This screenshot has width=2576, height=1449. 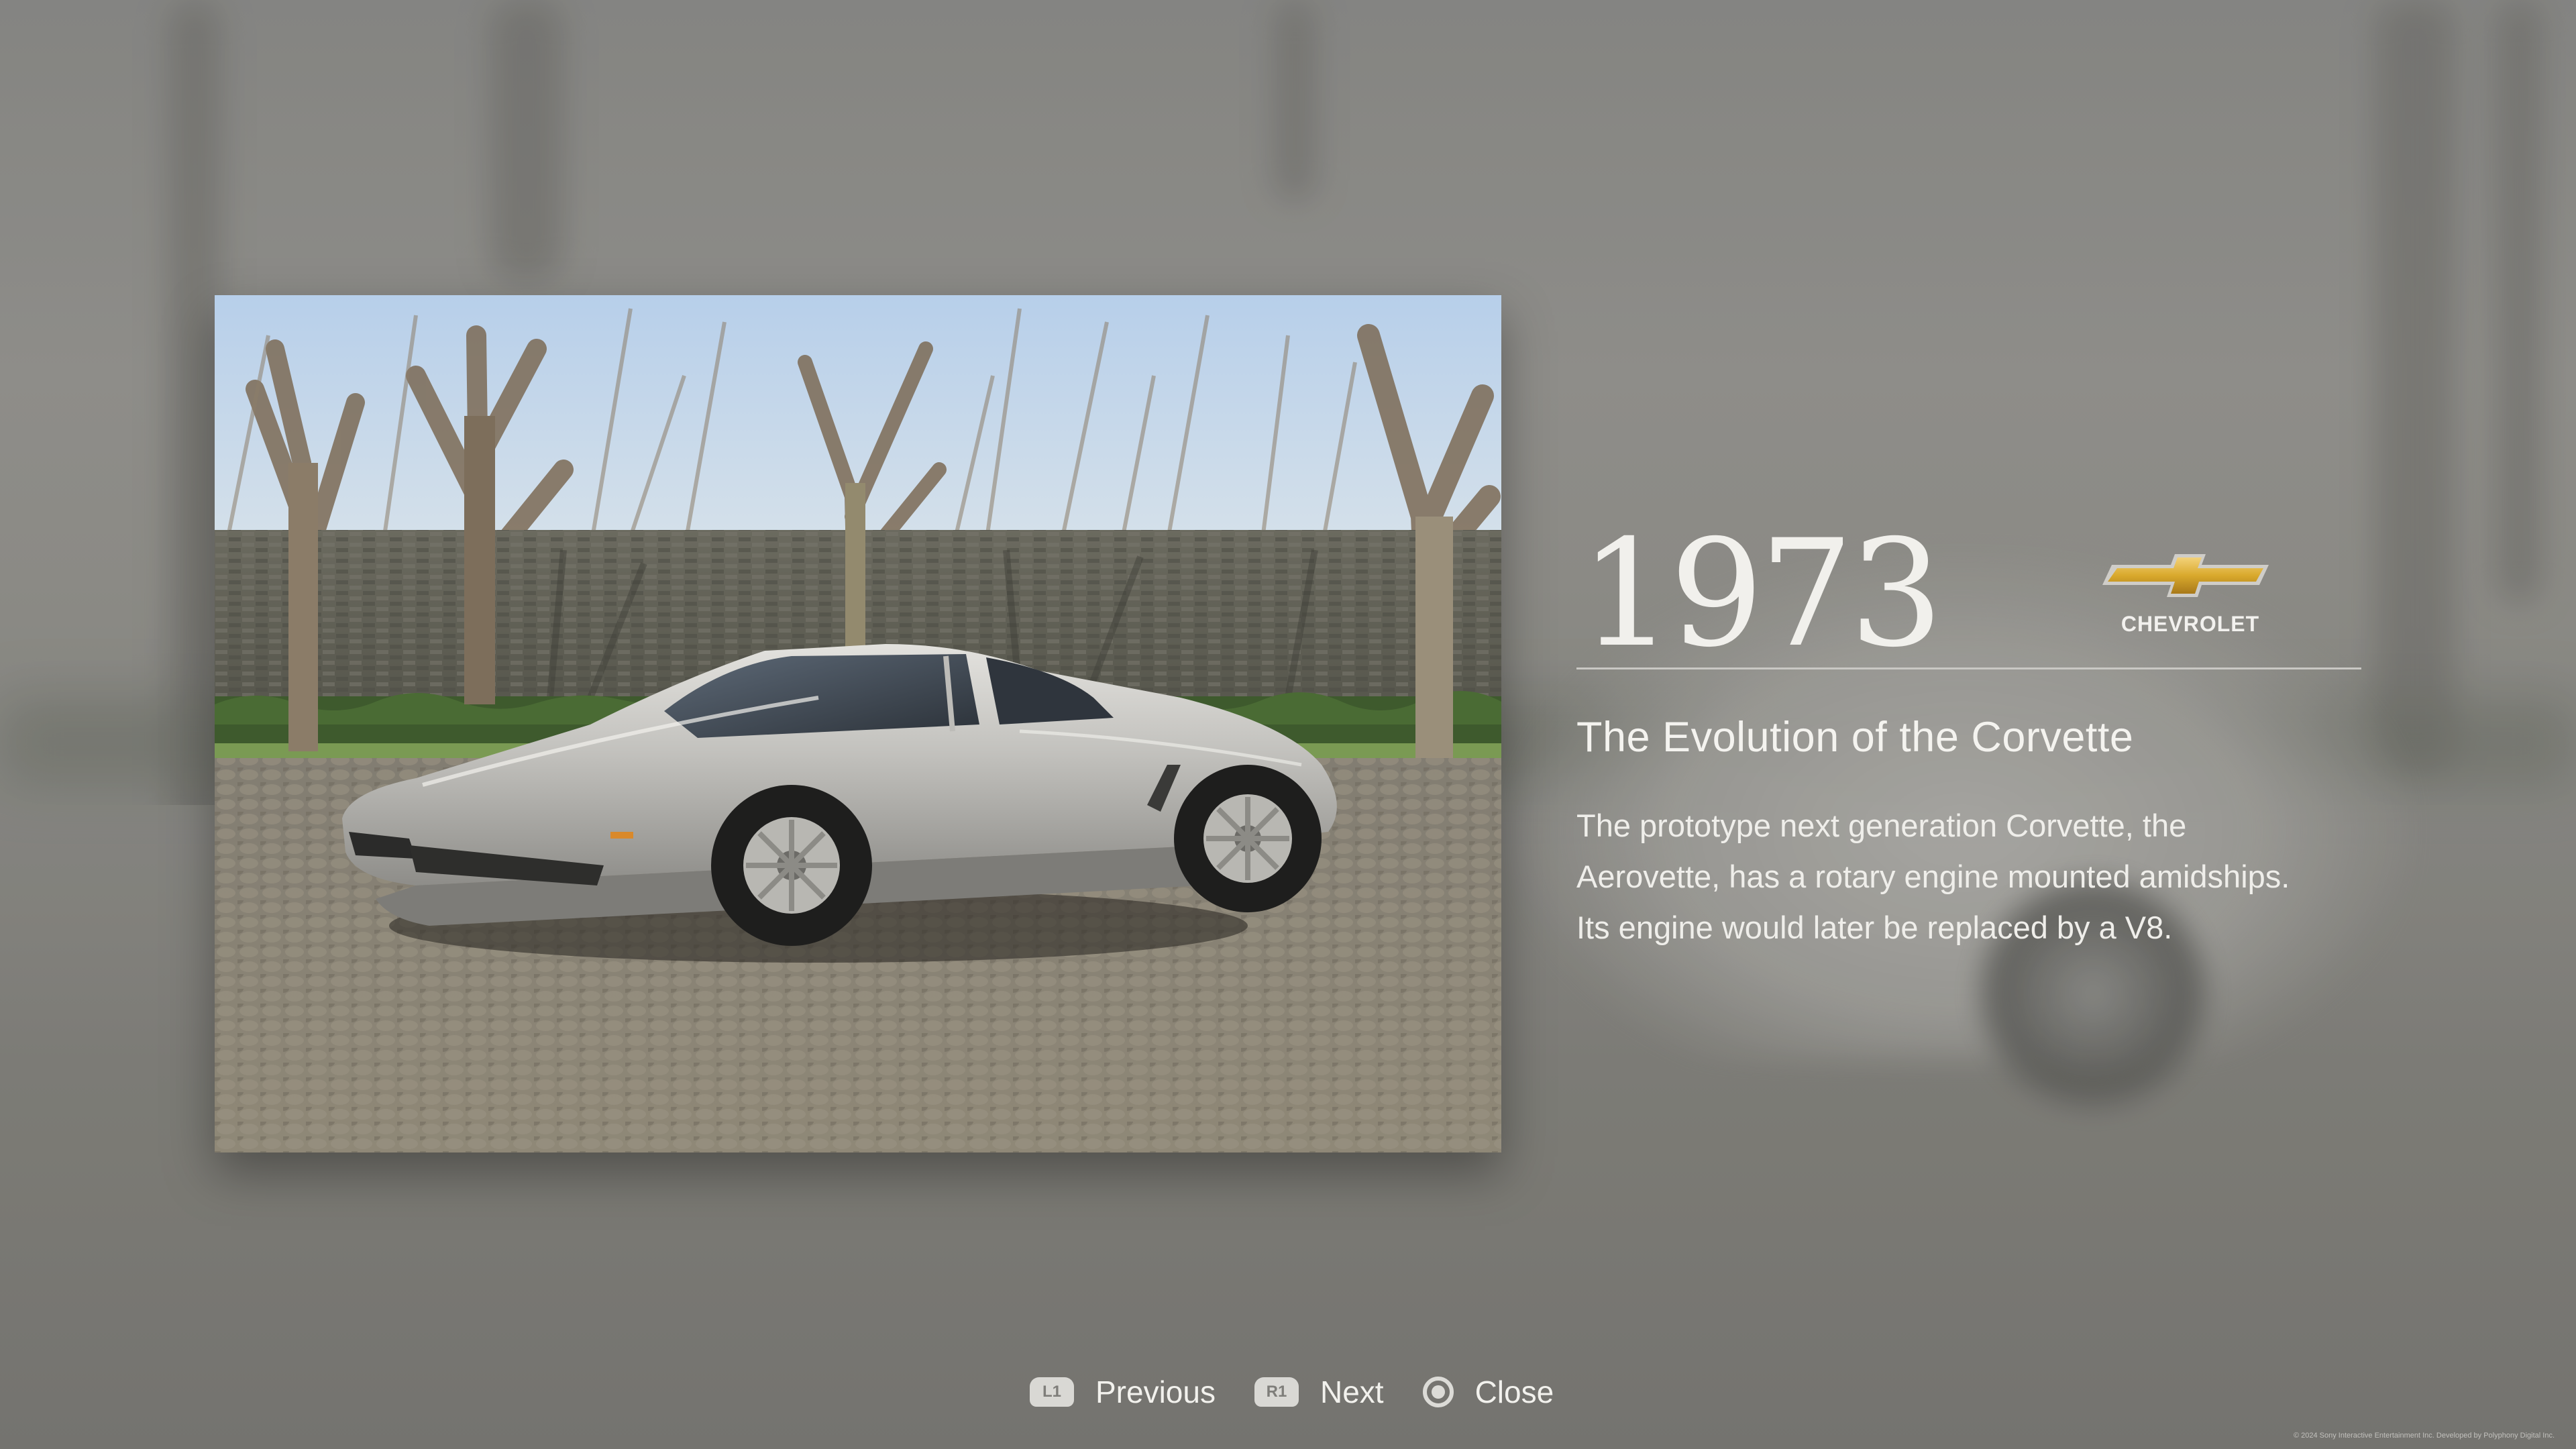 I want to click on next-button: R1 Next, so click(x=1319, y=1392).